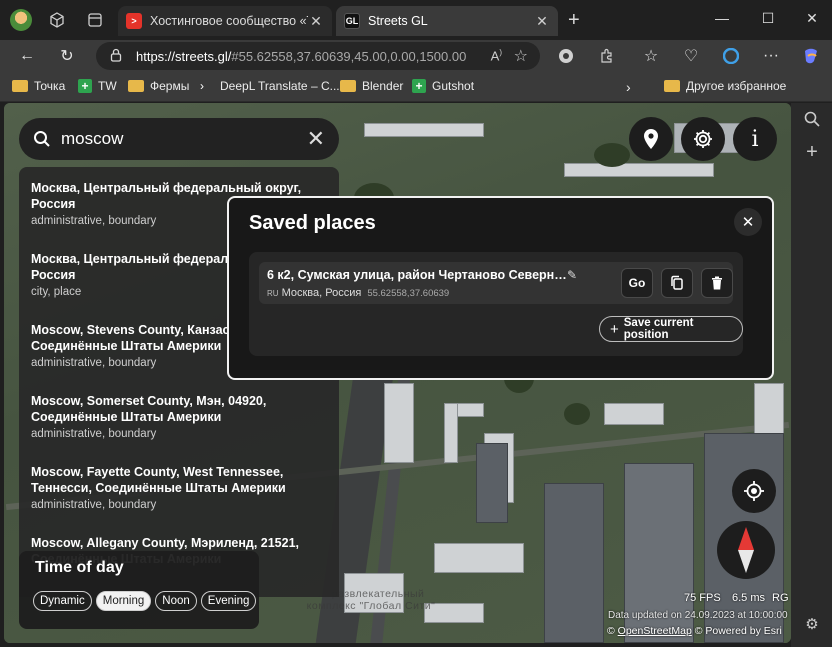  Describe the element at coordinates (671, 329) in the screenshot. I see `save-current-position-button: + Save current position` at that location.